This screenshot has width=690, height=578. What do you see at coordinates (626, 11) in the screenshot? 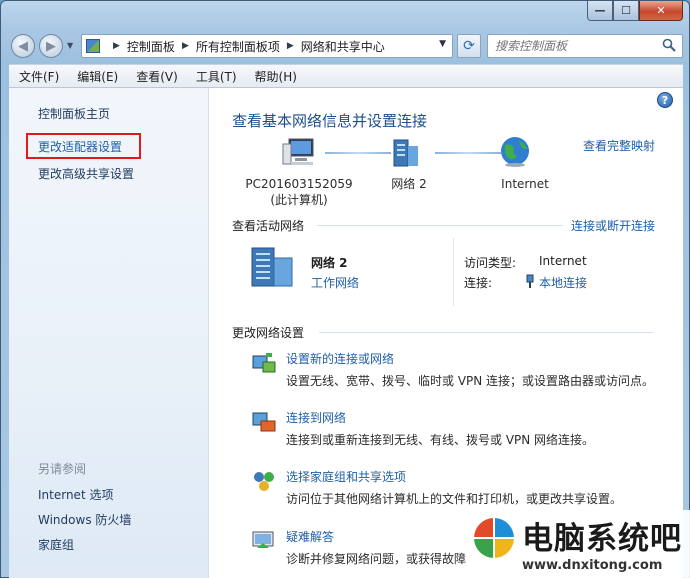
I see `maximize-button: ☐` at bounding box center [626, 11].